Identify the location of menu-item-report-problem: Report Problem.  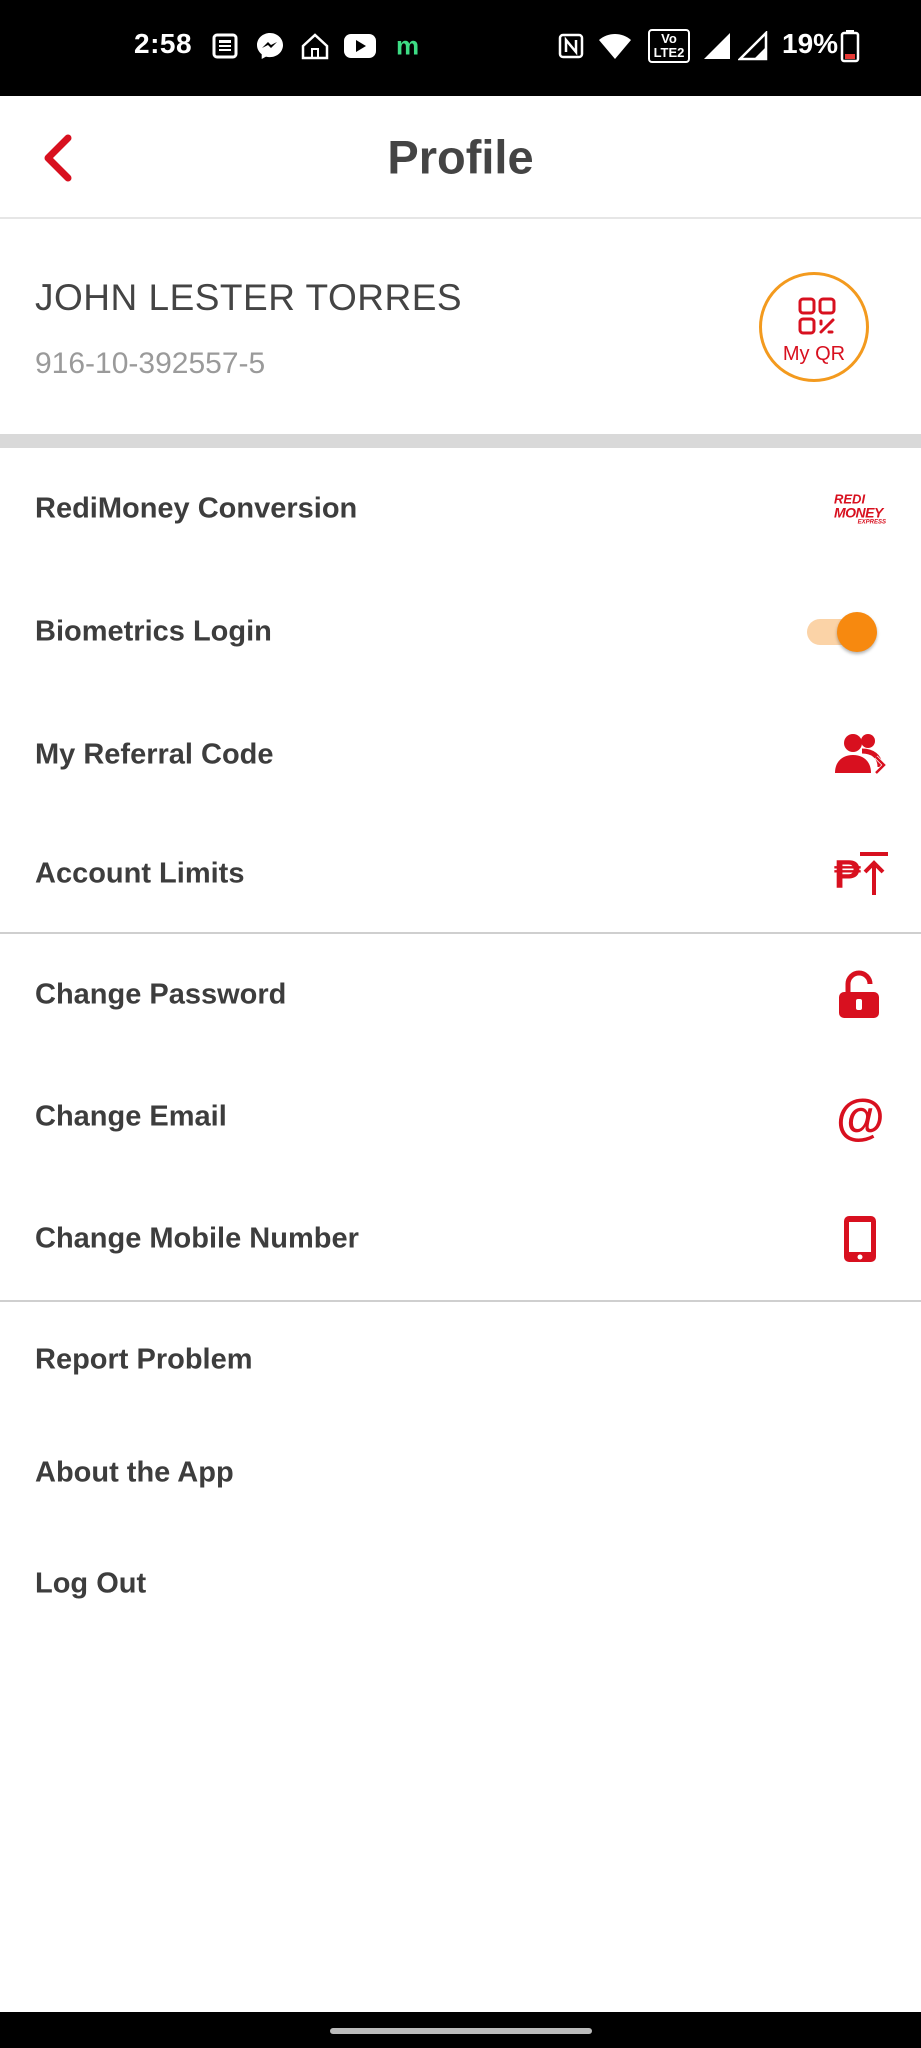
(460, 1360).